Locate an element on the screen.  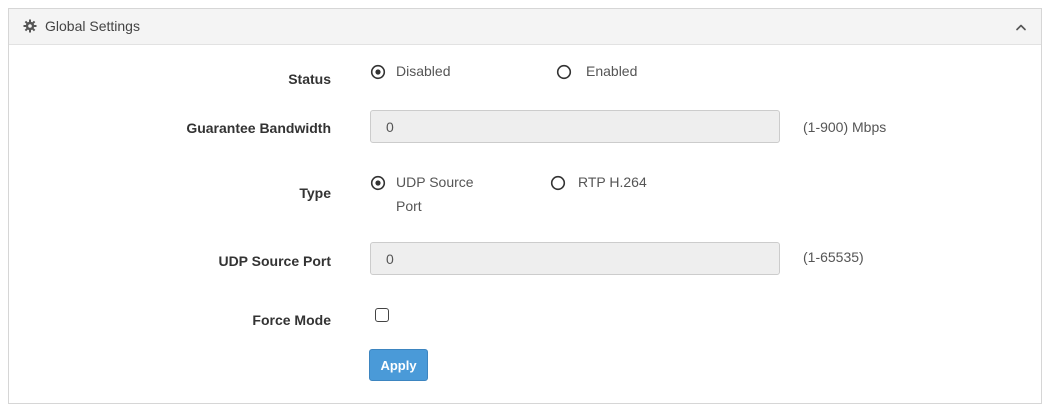
apply-button: Apply is located at coordinates (398, 365).